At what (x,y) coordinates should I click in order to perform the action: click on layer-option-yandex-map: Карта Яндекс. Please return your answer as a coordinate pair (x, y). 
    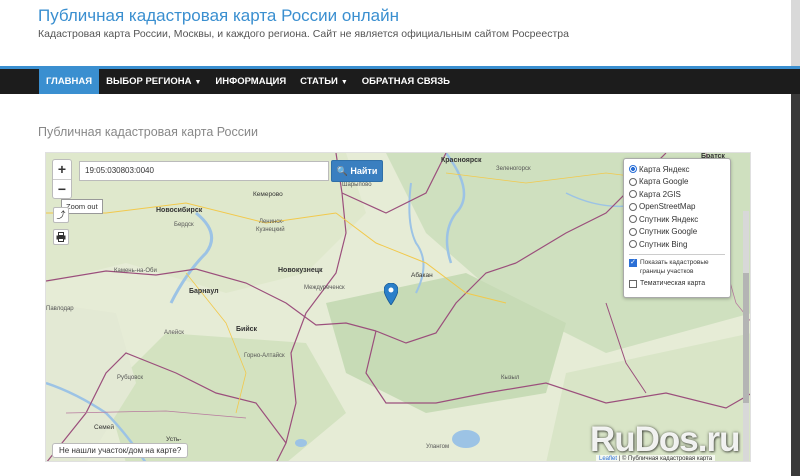
    Looking at the image, I should click on (677, 169).